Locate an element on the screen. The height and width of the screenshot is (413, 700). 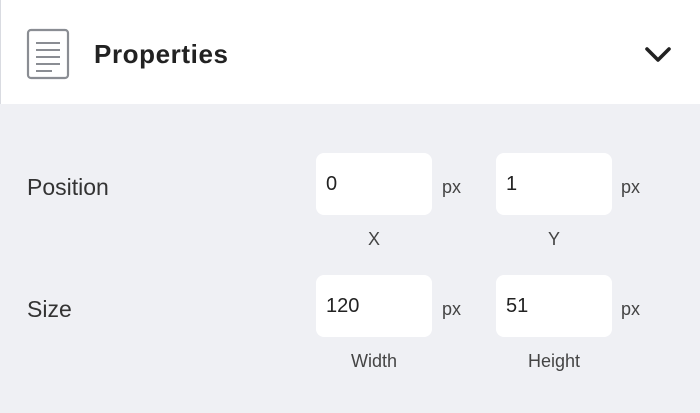
position-label: Position is located at coordinates (68, 187).